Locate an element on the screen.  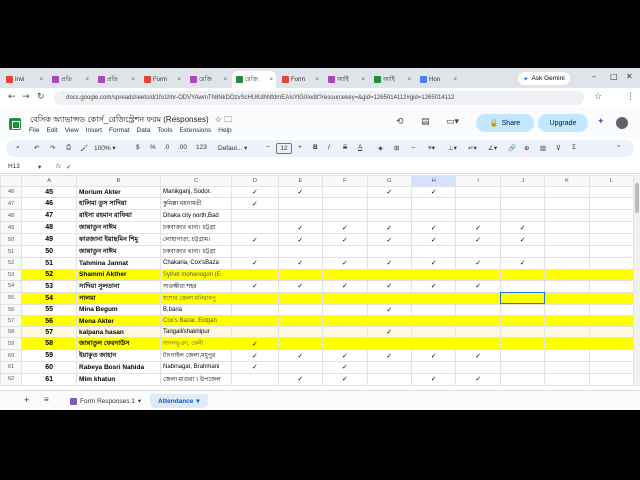
insert-chart-icon: ▥ is located at coordinates (543, 148).